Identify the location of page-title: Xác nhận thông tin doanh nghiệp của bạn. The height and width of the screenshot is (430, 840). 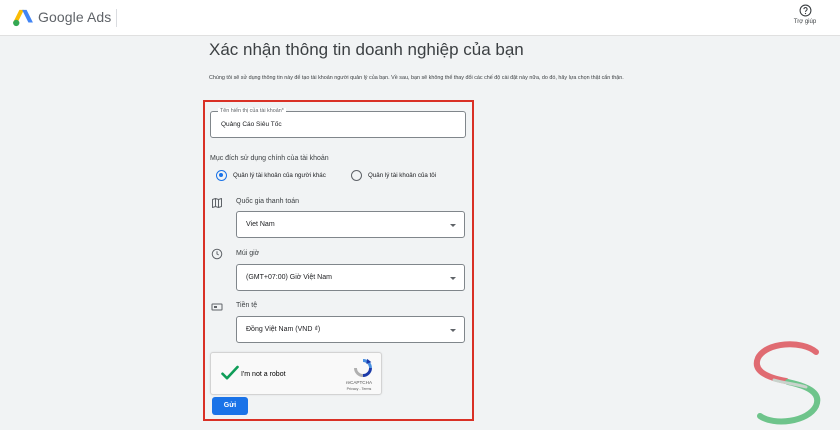
(366, 49).